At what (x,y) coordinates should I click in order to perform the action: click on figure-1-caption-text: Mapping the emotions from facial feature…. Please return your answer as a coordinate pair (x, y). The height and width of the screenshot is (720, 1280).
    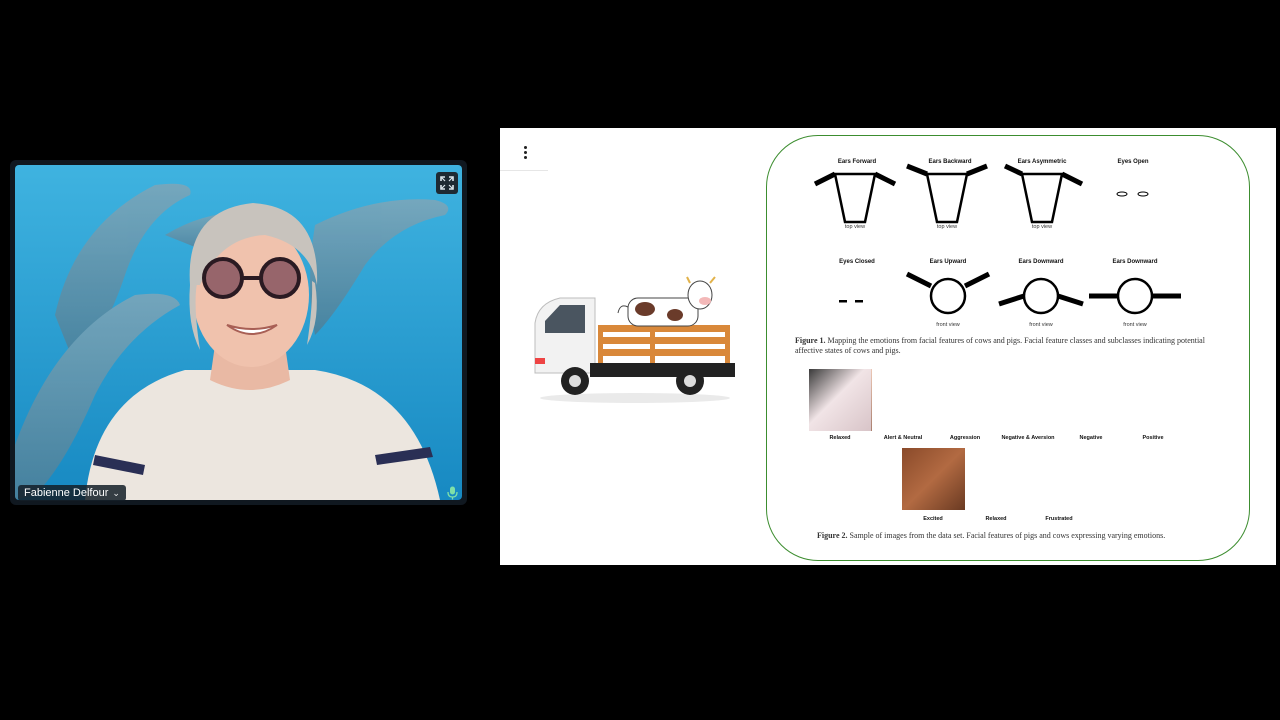
    Looking at the image, I should click on (1000, 345).